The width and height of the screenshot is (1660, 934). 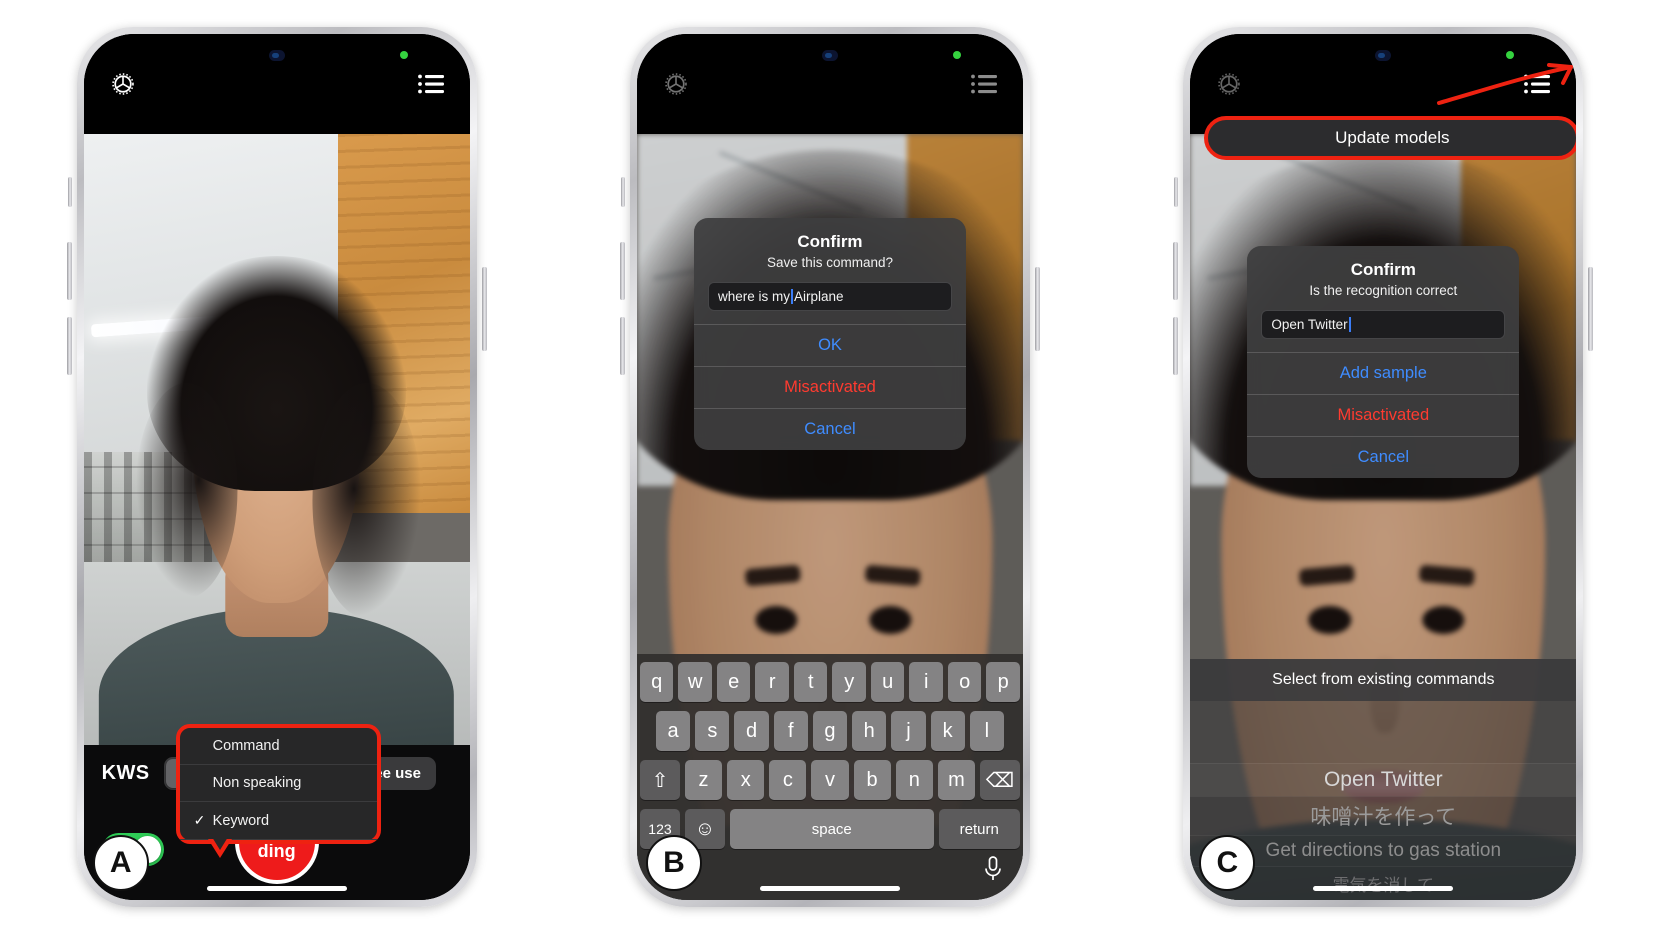 What do you see at coordinates (1383, 373) in the screenshot?
I see `add-sample-button: Add sample` at bounding box center [1383, 373].